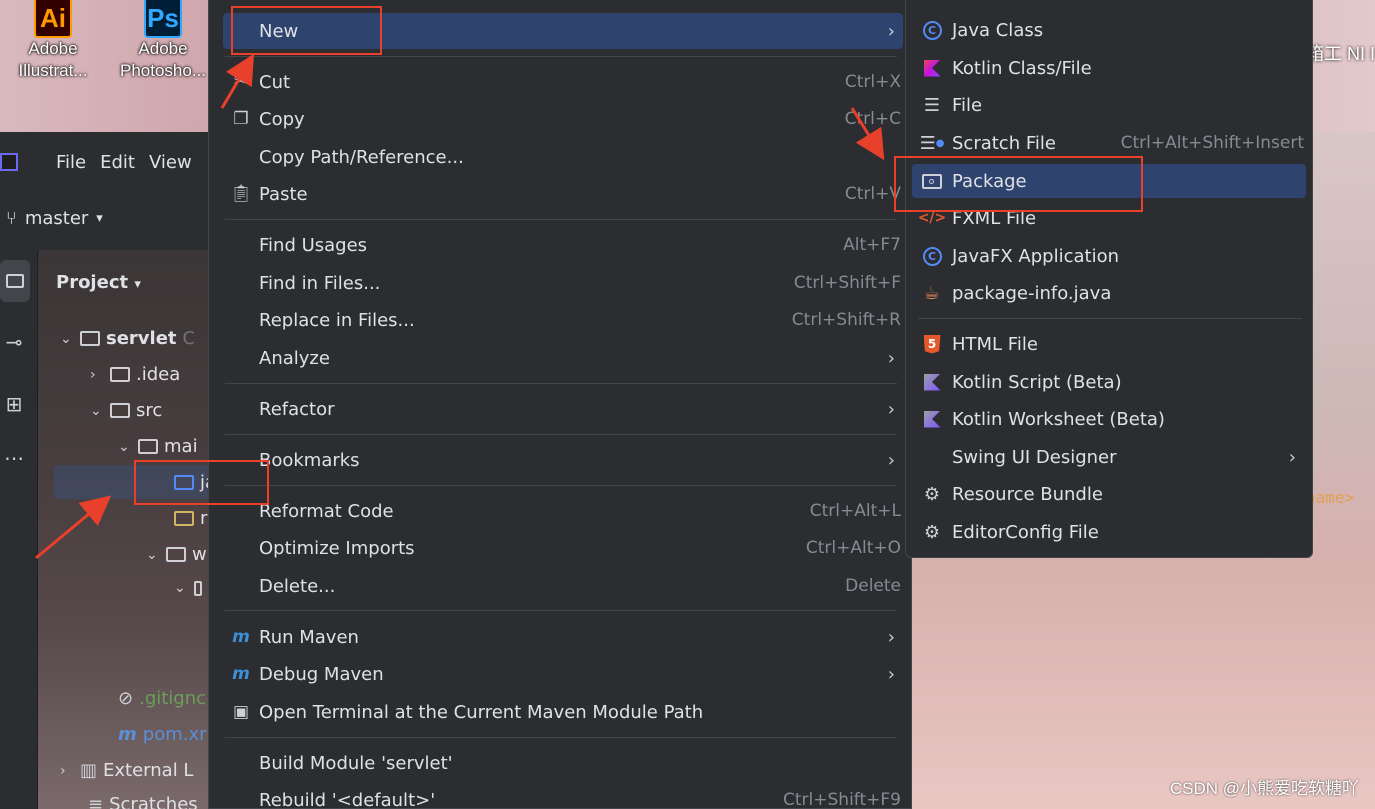 The width and height of the screenshot is (1375, 809). Describe the element at coordinates (1109, 30) in the screenshot. I see `submenu-item-java-class: C Java Class` at that location.